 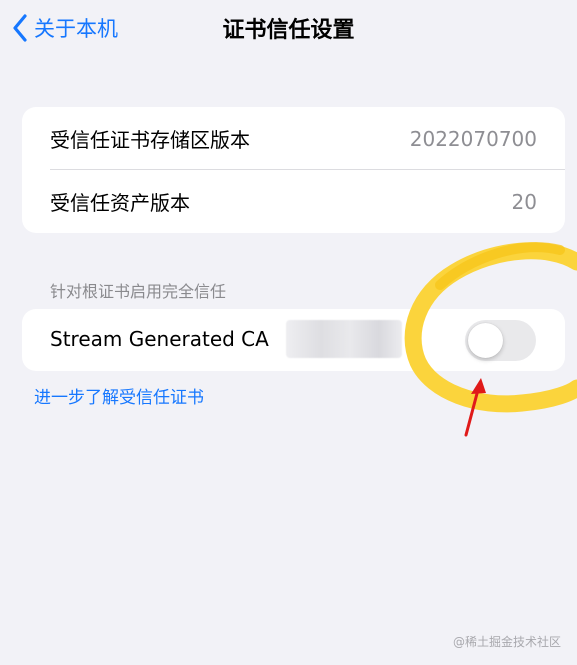 I want to click on highlight-circle-overlap, so click(x=500, y=266).